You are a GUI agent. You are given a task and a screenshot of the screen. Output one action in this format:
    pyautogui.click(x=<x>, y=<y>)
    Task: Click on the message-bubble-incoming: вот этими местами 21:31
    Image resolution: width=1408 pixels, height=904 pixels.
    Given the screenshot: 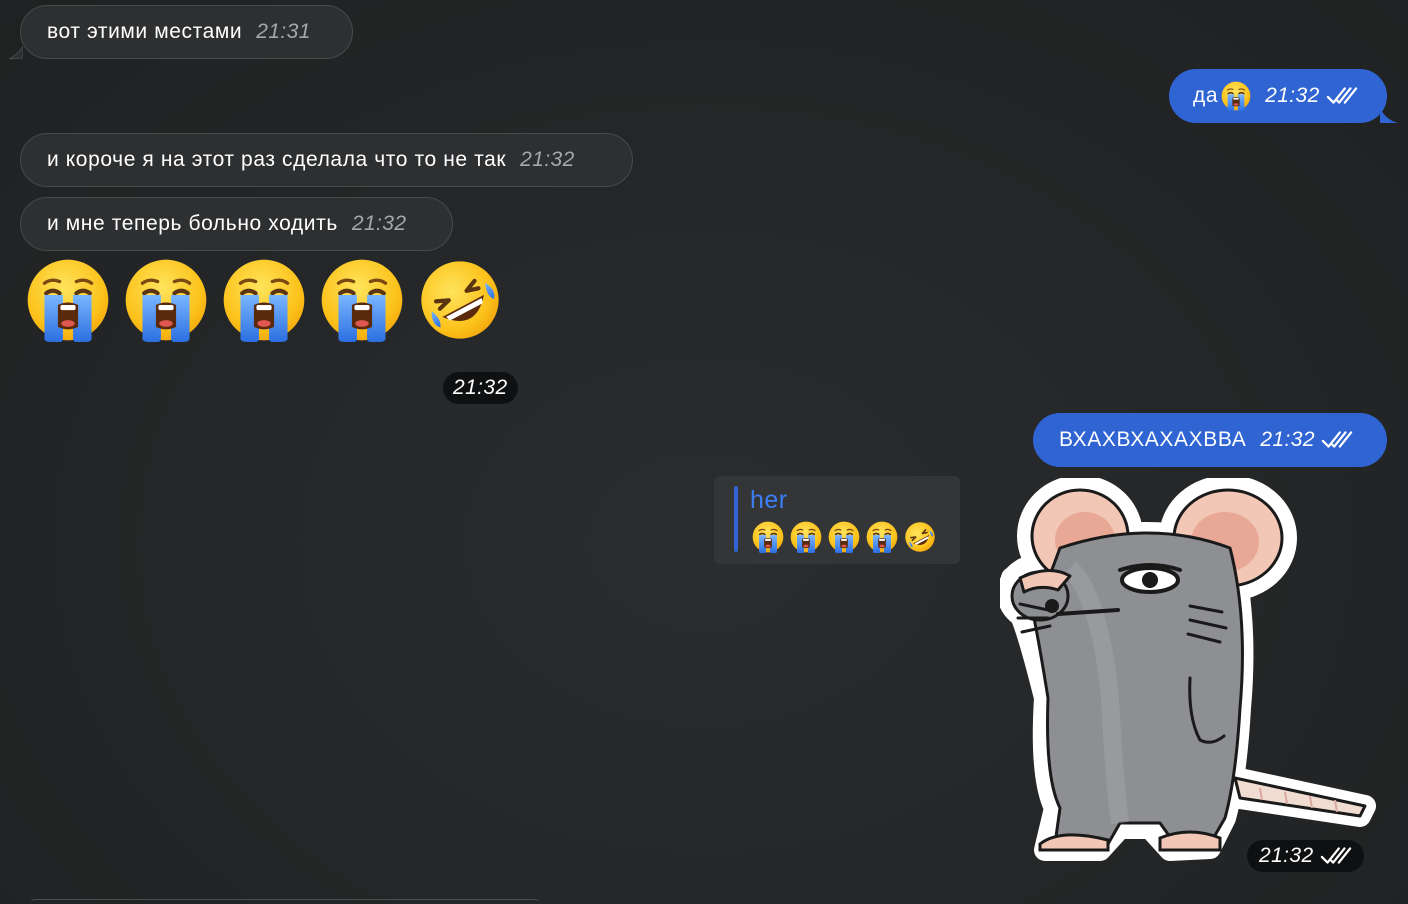 What is the action you would take?
    pyautogui.click(x=186, y=32)
    